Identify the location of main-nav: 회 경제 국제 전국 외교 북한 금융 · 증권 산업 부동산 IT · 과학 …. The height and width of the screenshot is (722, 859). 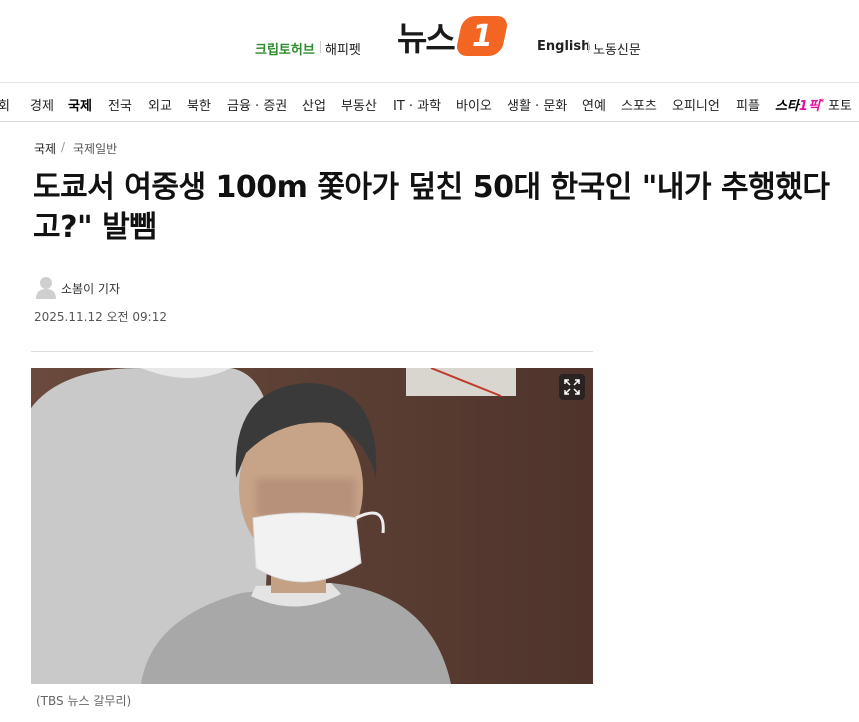
(429, 102).